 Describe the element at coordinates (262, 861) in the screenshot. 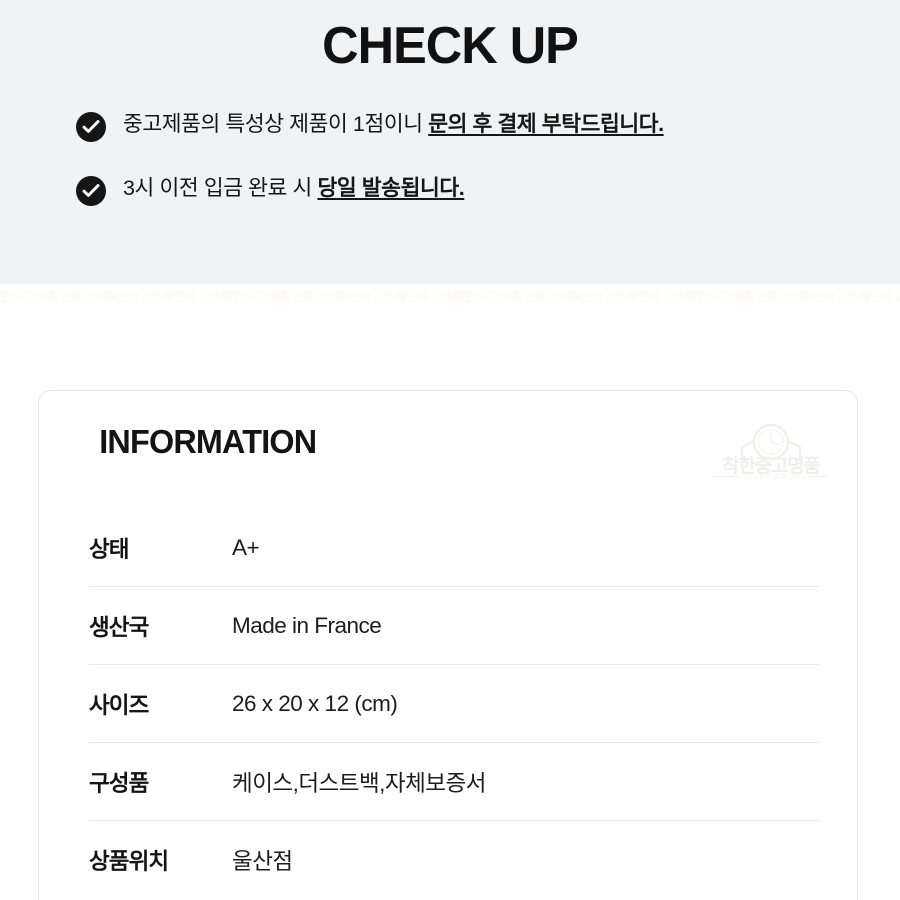

I see `spec-value: 울산점` at that location.